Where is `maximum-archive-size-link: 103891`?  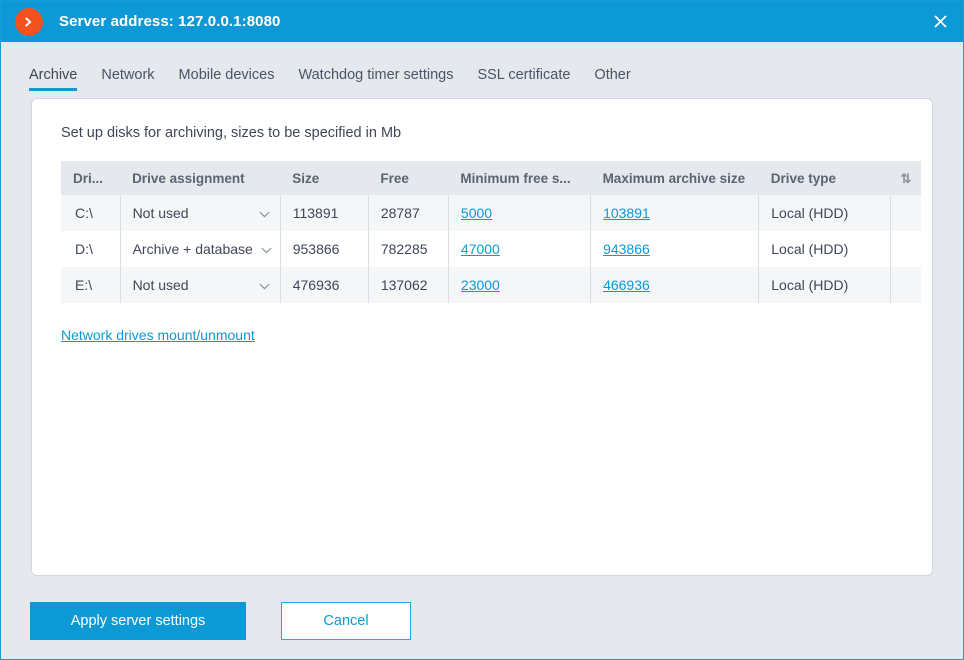 maximum-archive-size-link: 103891 is located at coordinates (626, 213).